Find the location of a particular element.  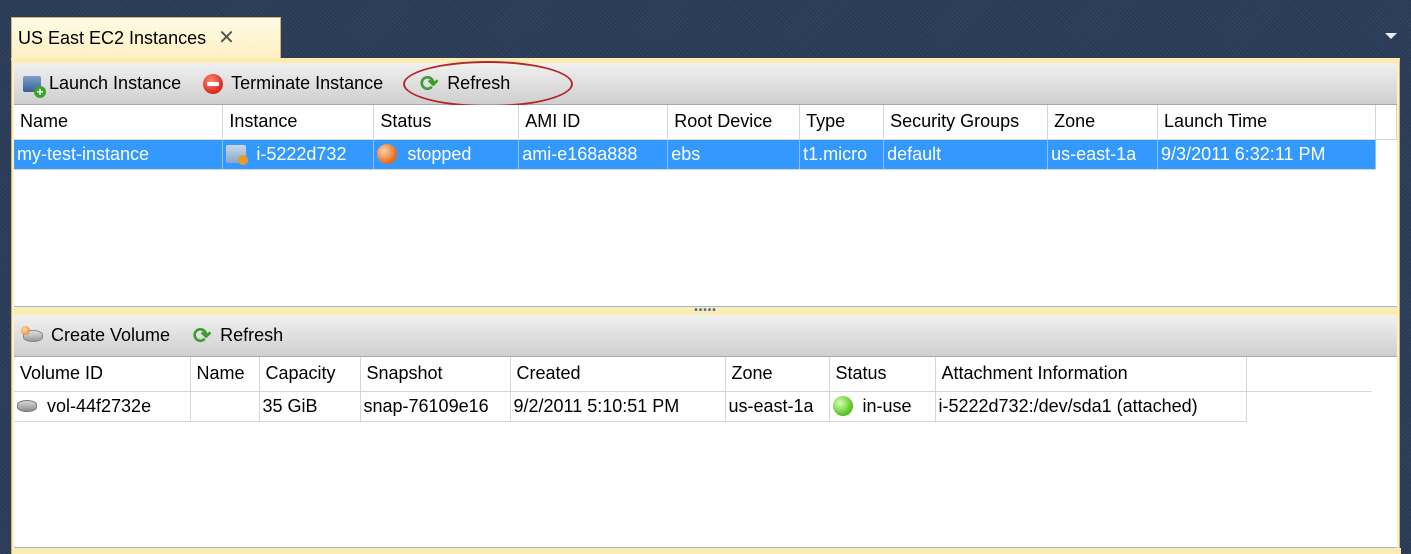

terminate-instance-button: Terminate Instance is located at coordinates (295, 84).